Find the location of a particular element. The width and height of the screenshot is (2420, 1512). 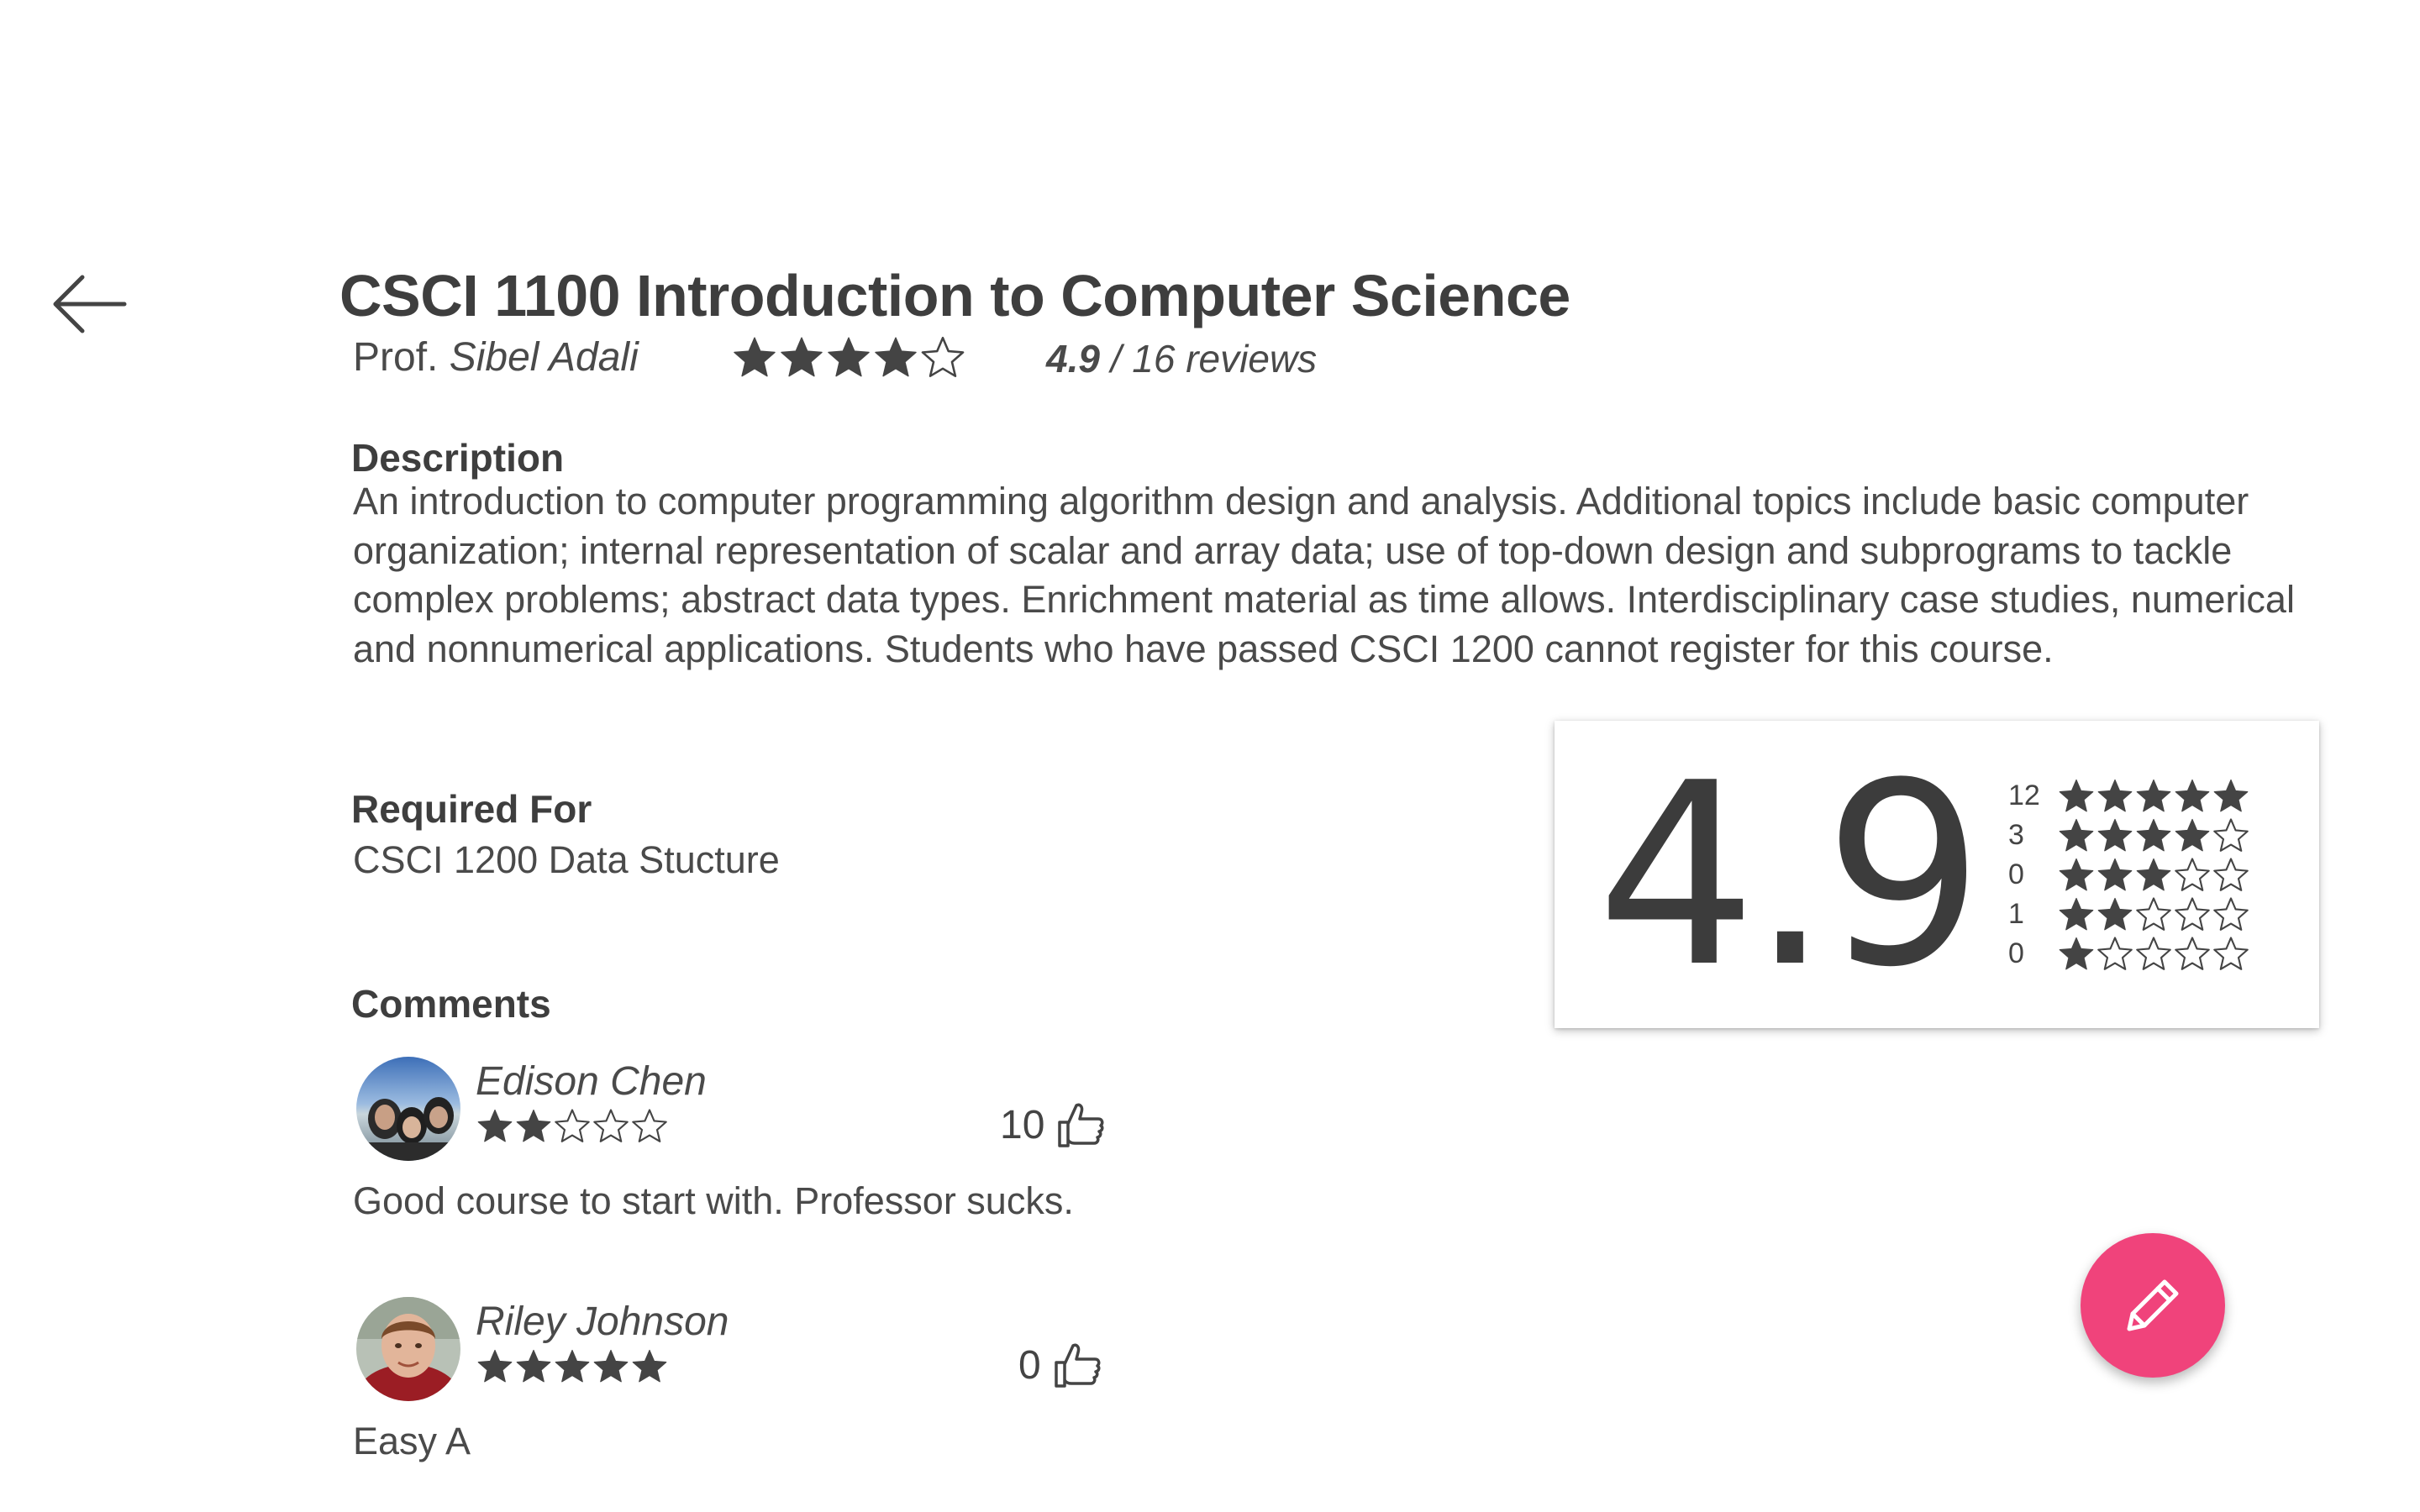

rating-summary: 4.9 / 16 reviews is located at coordinates (1181, 358).